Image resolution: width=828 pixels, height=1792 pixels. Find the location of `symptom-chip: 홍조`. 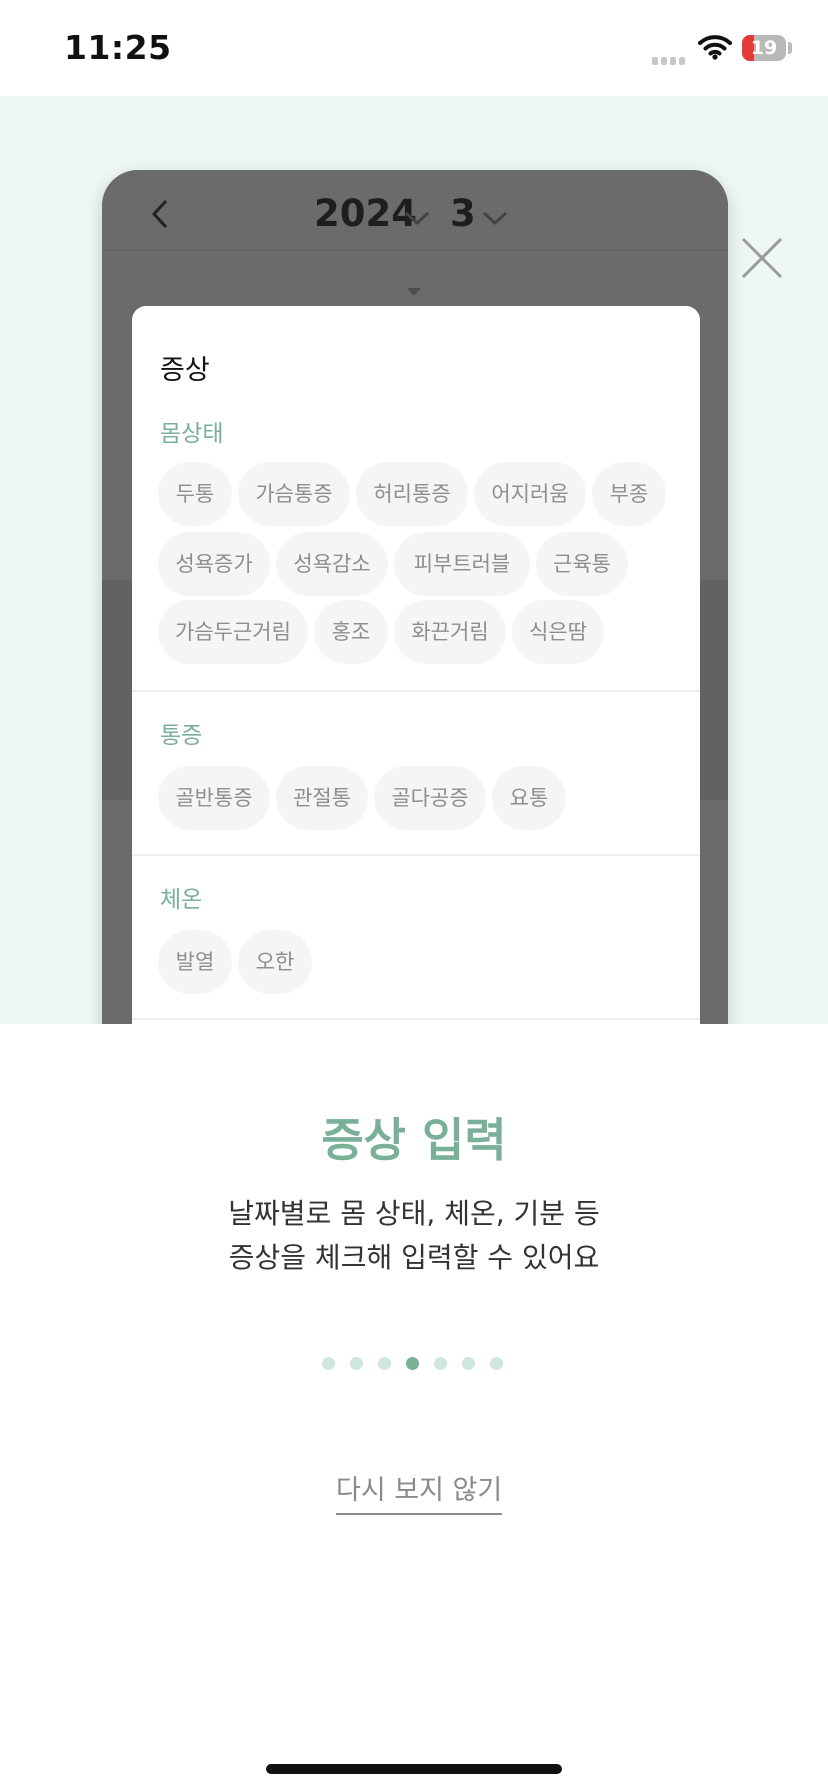

symptom-chip: 홍조 is located at coordinates (351, 632).